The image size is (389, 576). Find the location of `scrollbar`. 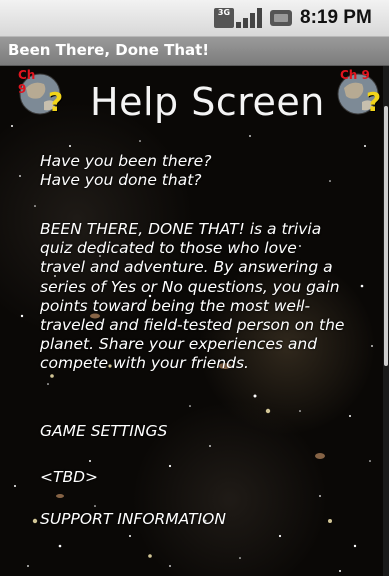

scrollbar is located at coordinates (386, 321).